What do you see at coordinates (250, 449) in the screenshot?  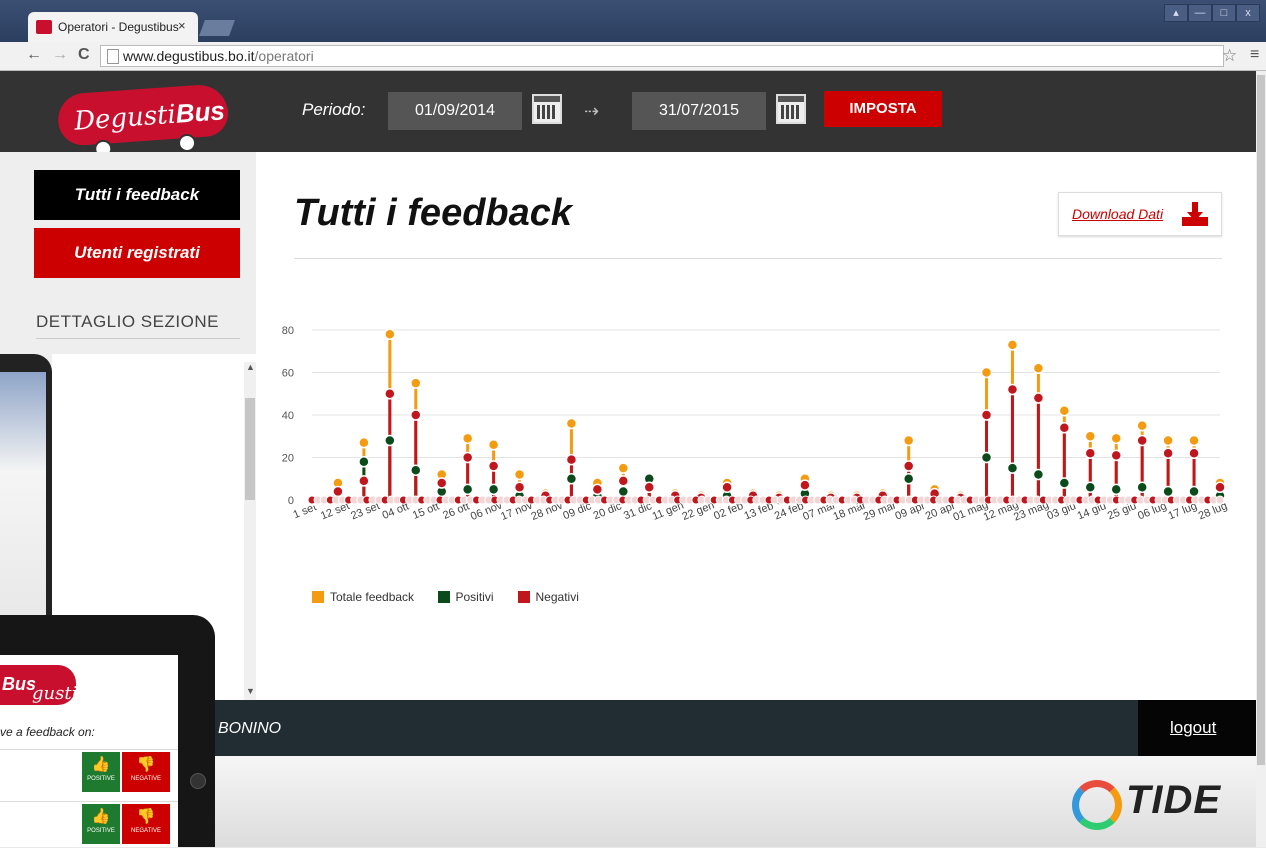 I see `overlay-scrollbar-thumb` at bounding box center [250, 449].